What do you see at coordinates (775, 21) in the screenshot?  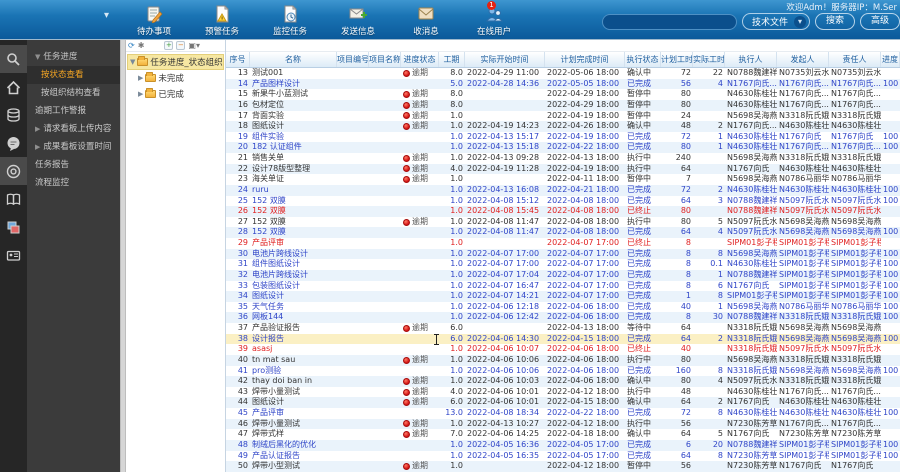 I see `search-category-select: 技术文件 ▾` at bounding box center [775, 21].